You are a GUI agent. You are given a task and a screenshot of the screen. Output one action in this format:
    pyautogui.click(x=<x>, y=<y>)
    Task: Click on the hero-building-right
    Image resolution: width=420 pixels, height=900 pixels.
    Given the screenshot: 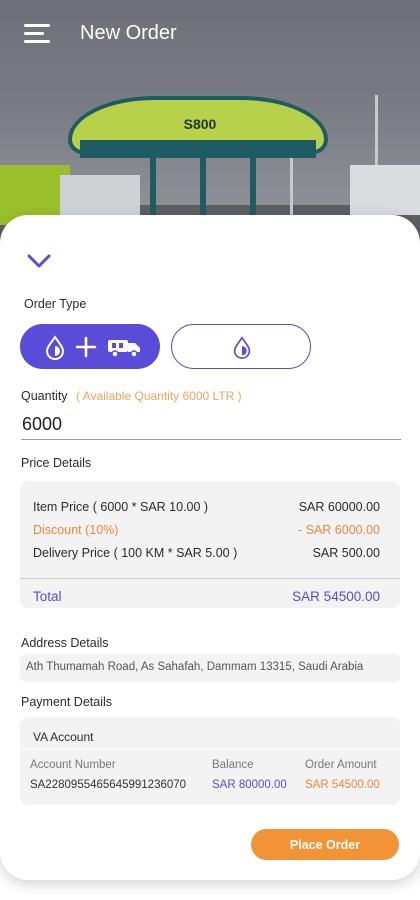 What is the action you would take?
    pyautogui.click(x=385, y=190)
    